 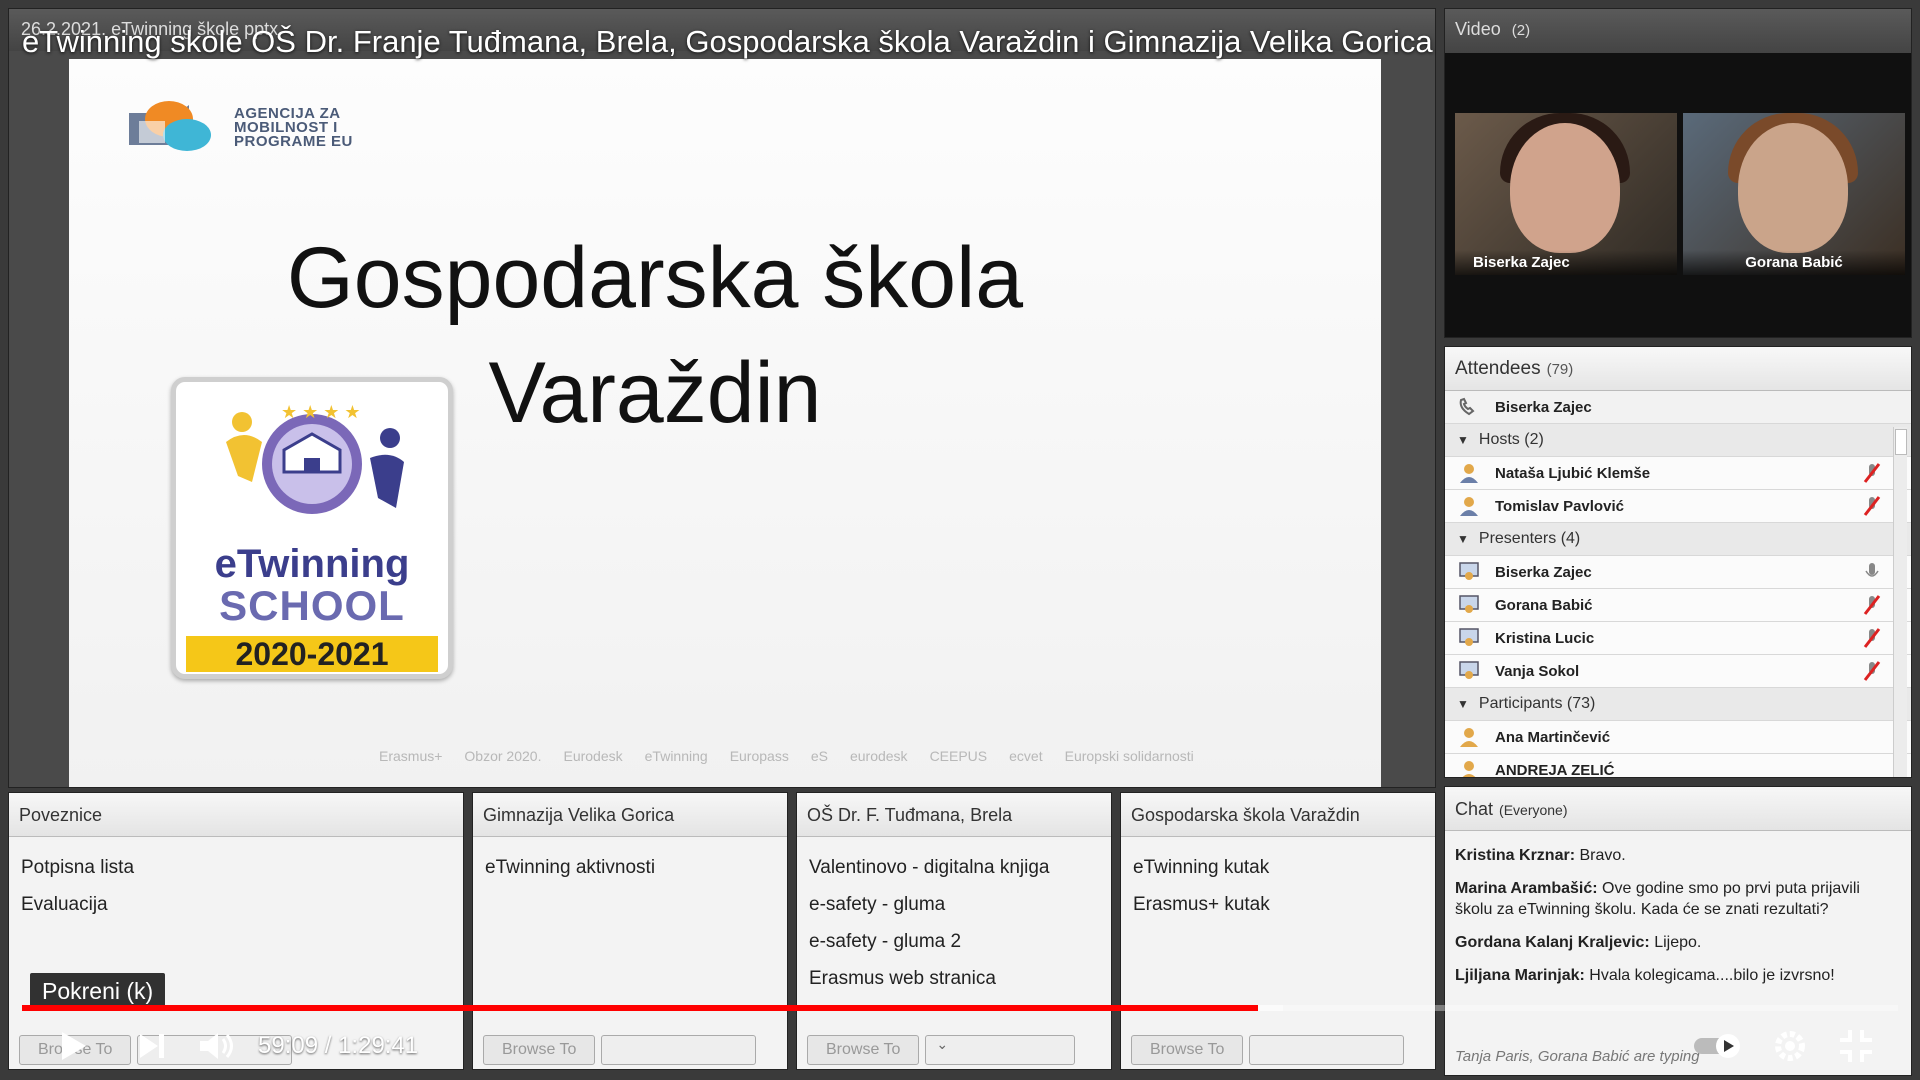 What do you see at coordinates (640, 1008) in the screenshot?
I see `progress-played` at bounding box center [640, 1008].